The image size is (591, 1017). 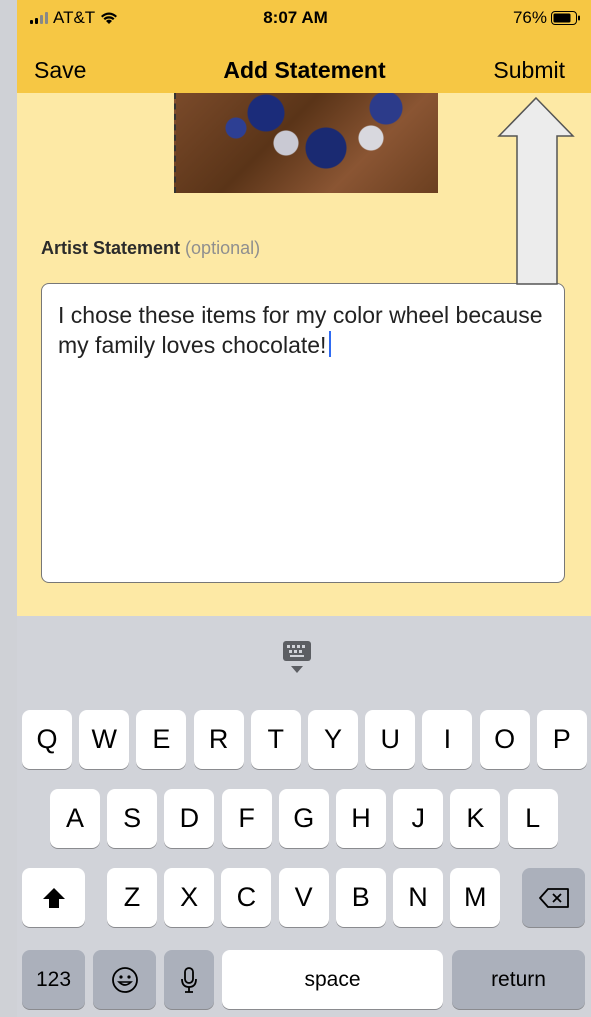 What do you see at coordinates (529, 70) in the screenshot?
I see `submit-button: Submit` at bounding box center [529, 70].